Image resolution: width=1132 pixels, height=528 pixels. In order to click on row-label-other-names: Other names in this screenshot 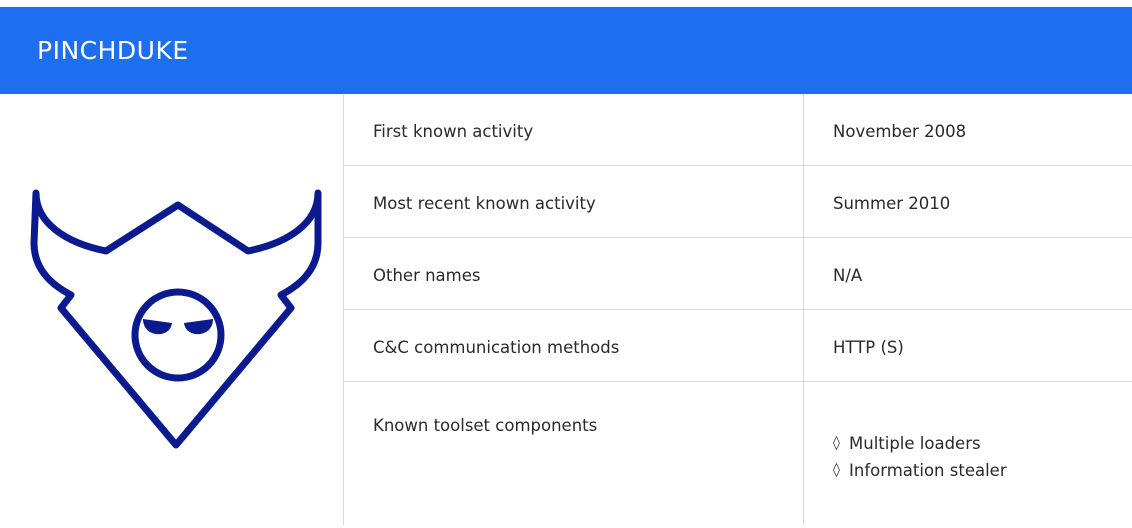, I will do `click(427, 275)`.